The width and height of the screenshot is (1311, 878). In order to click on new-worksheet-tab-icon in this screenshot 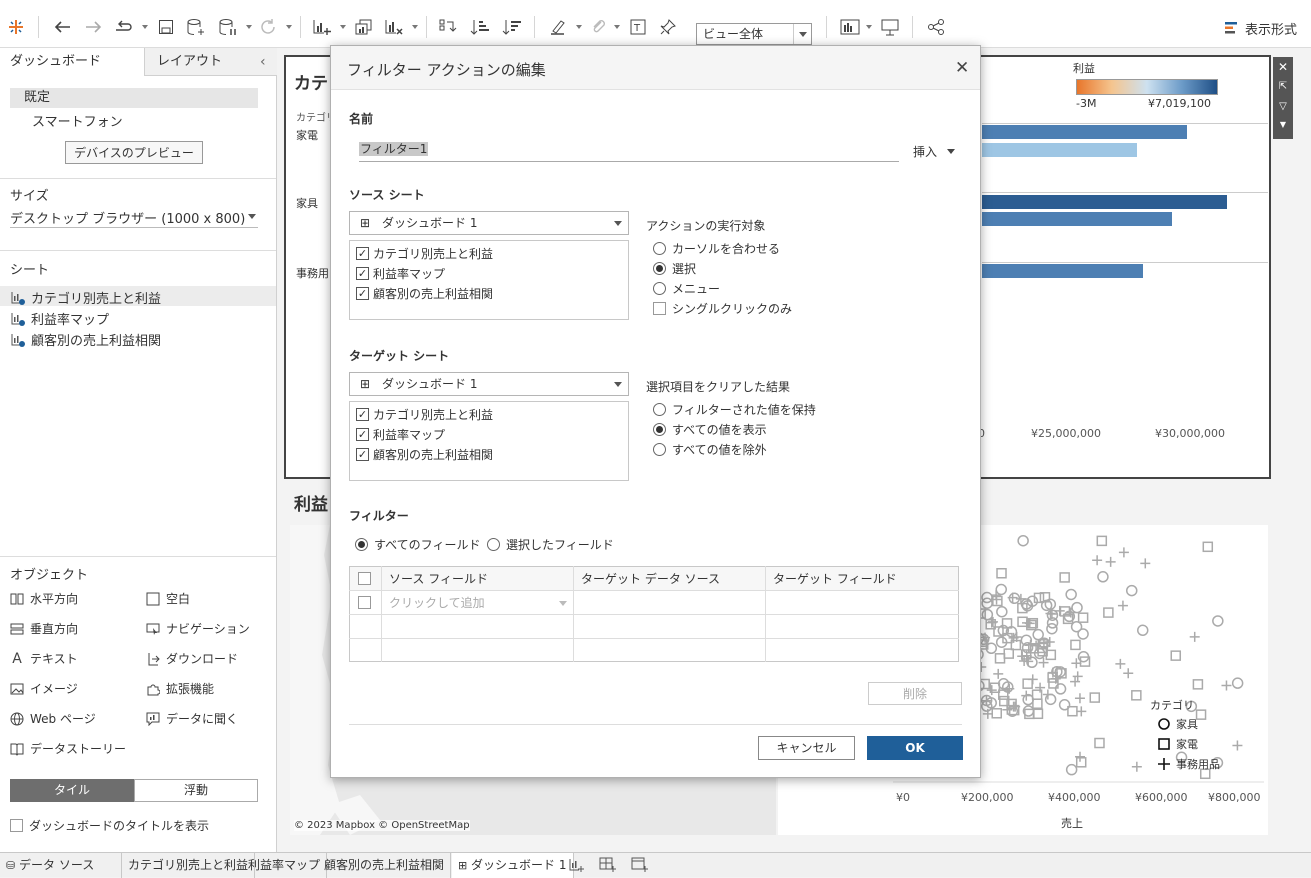, I will do `click(577, 865)`.